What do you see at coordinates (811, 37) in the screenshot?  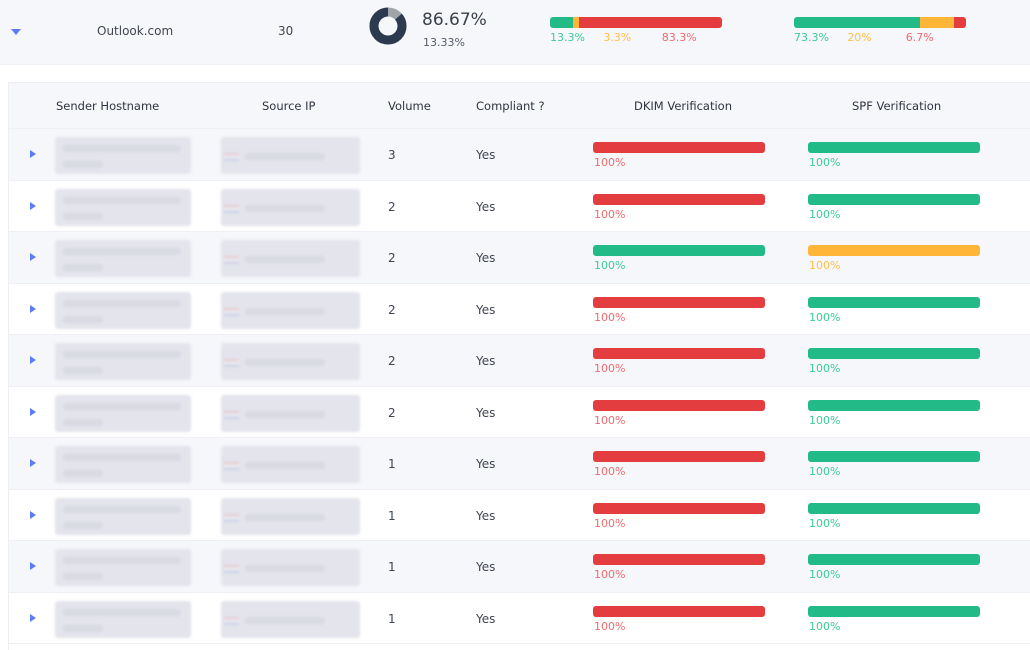 I see `summary-spf-label-pass: 73.3%` at bounding box center [811, 37].